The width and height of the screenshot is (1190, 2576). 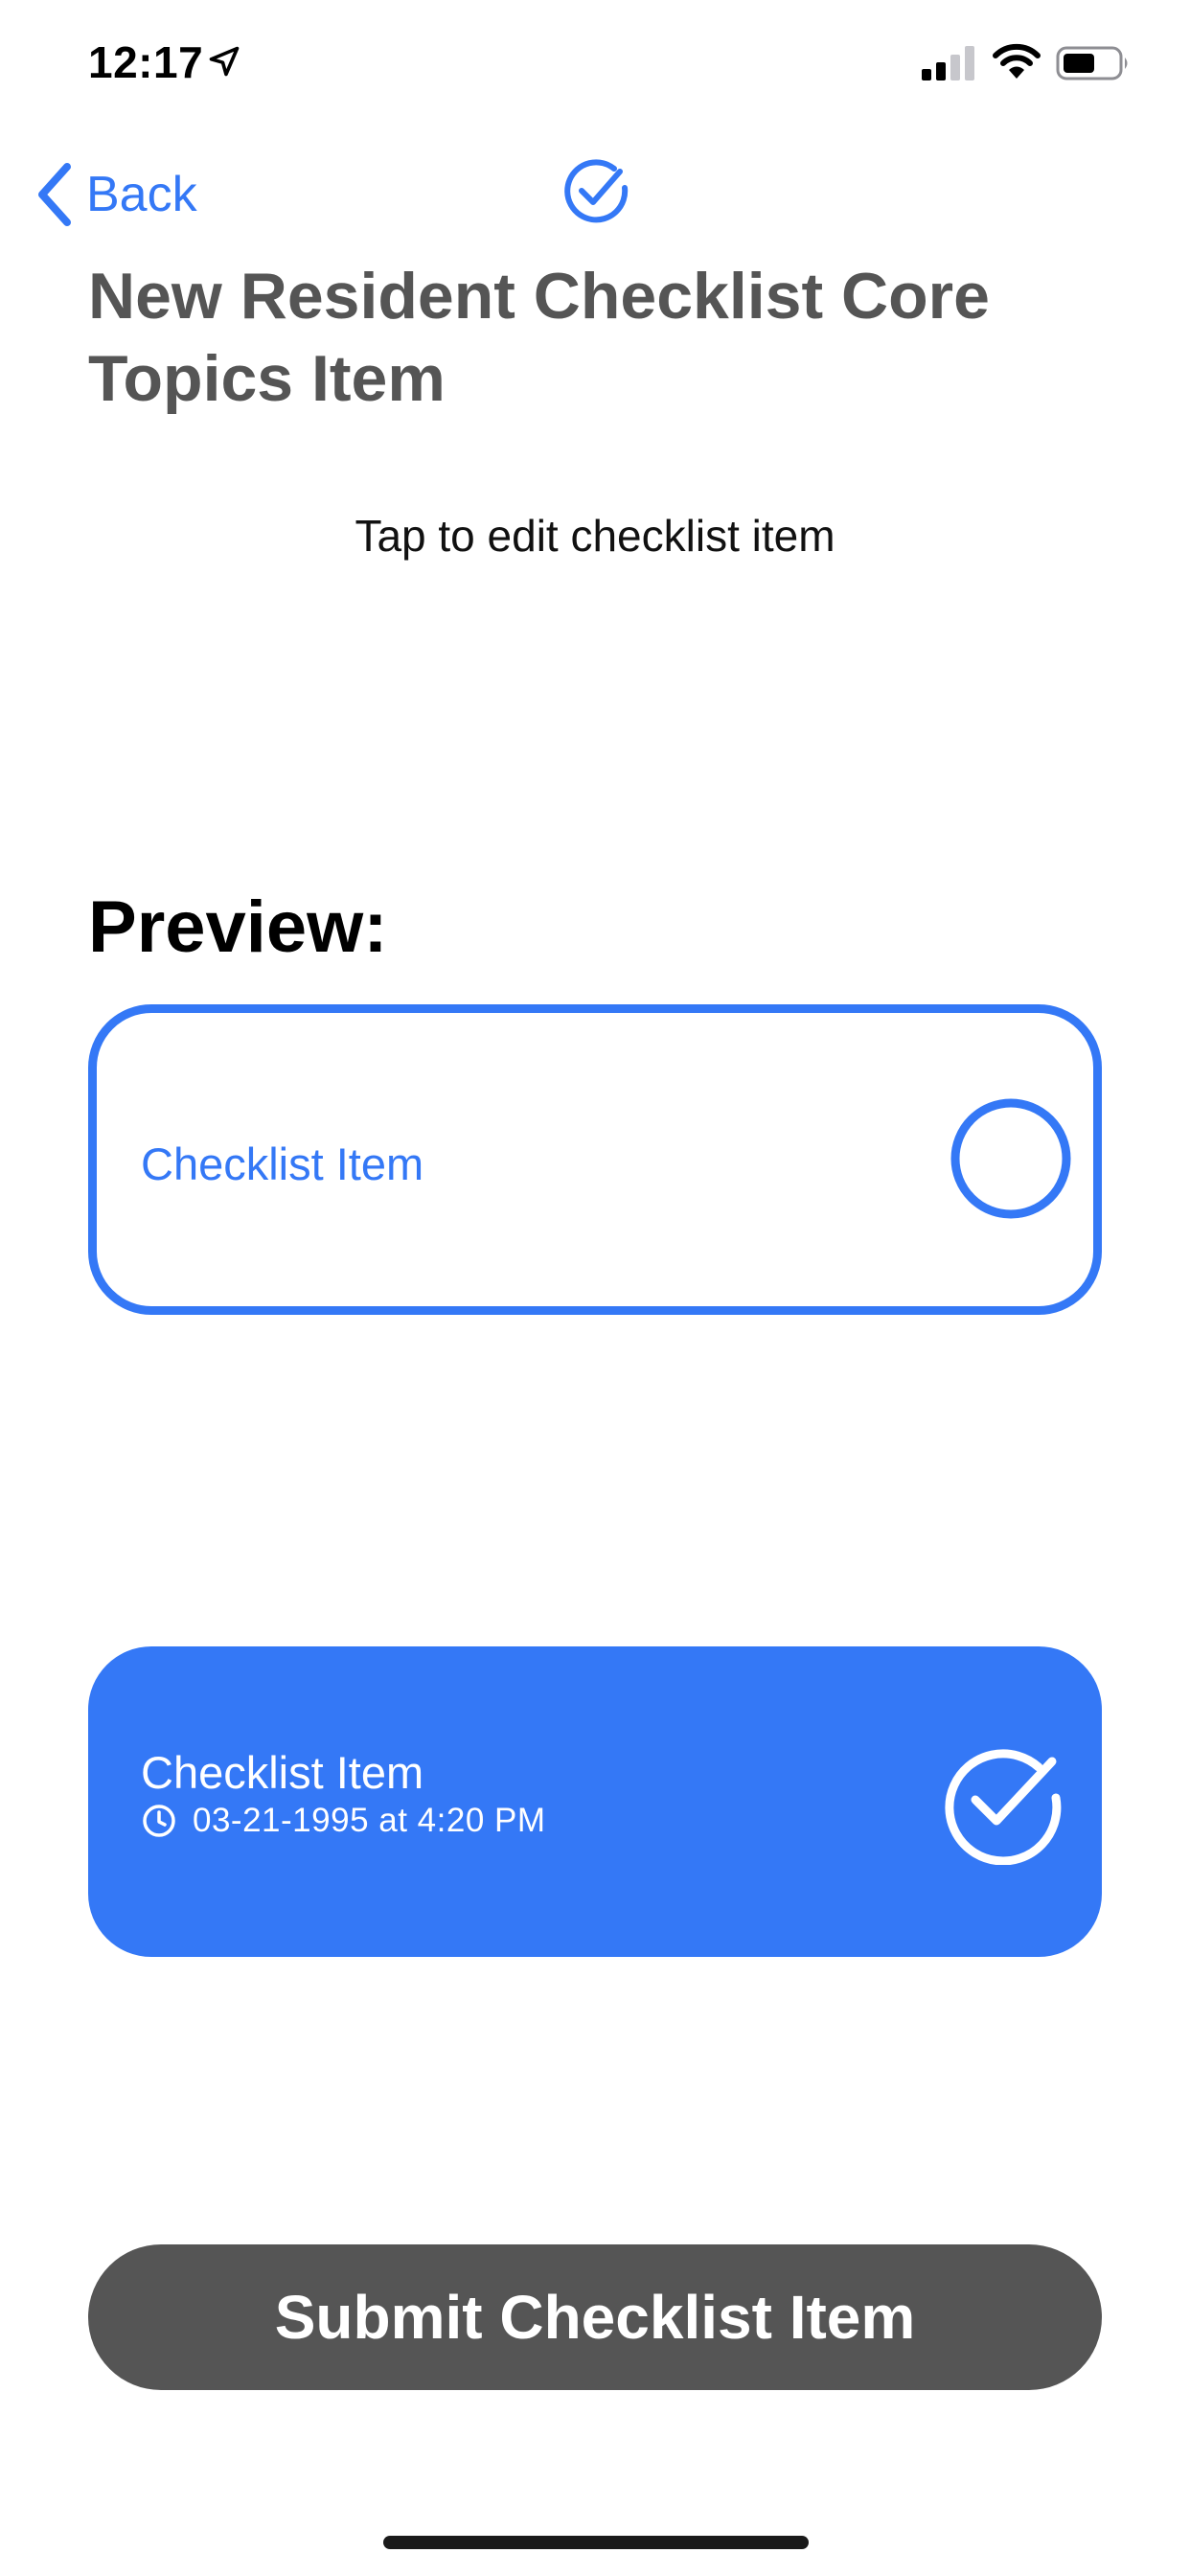 I want to click on home-indicator, so click(x=596, y=2542).